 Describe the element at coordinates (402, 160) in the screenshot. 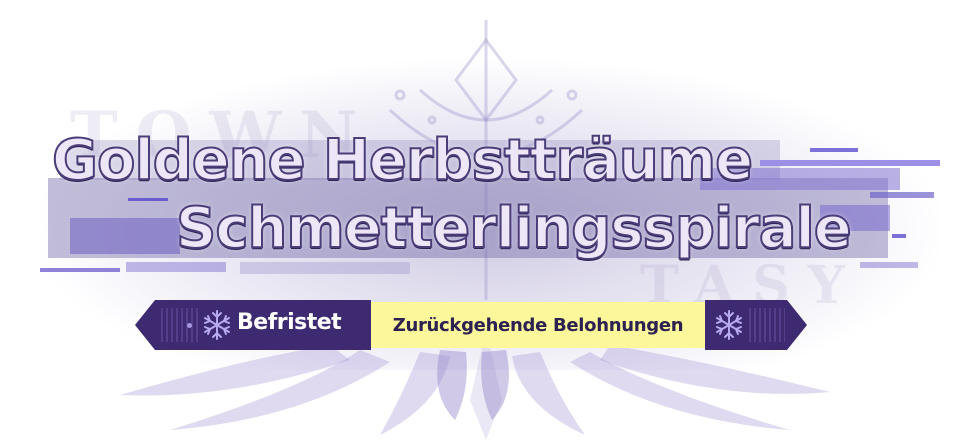

I see `event-title-line-1: Goldene Herbstträume` at that location.